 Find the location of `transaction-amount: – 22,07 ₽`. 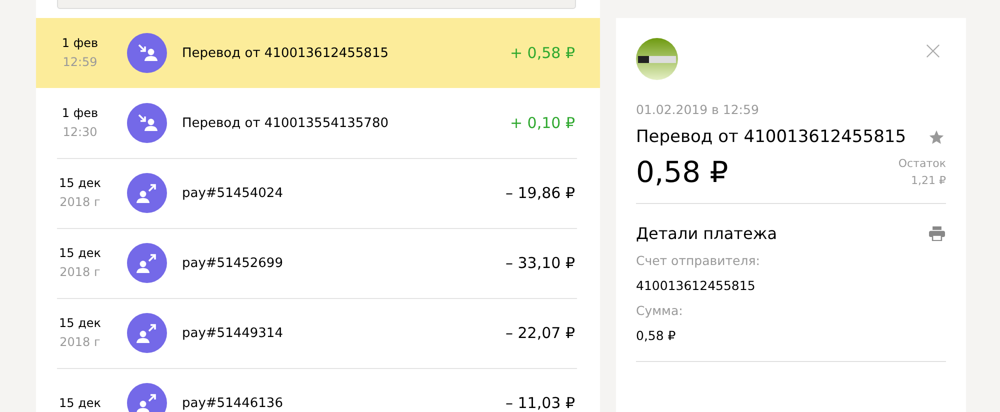

transaction-amount: – 22,07 ₽ is located at coordinates (540, 333).